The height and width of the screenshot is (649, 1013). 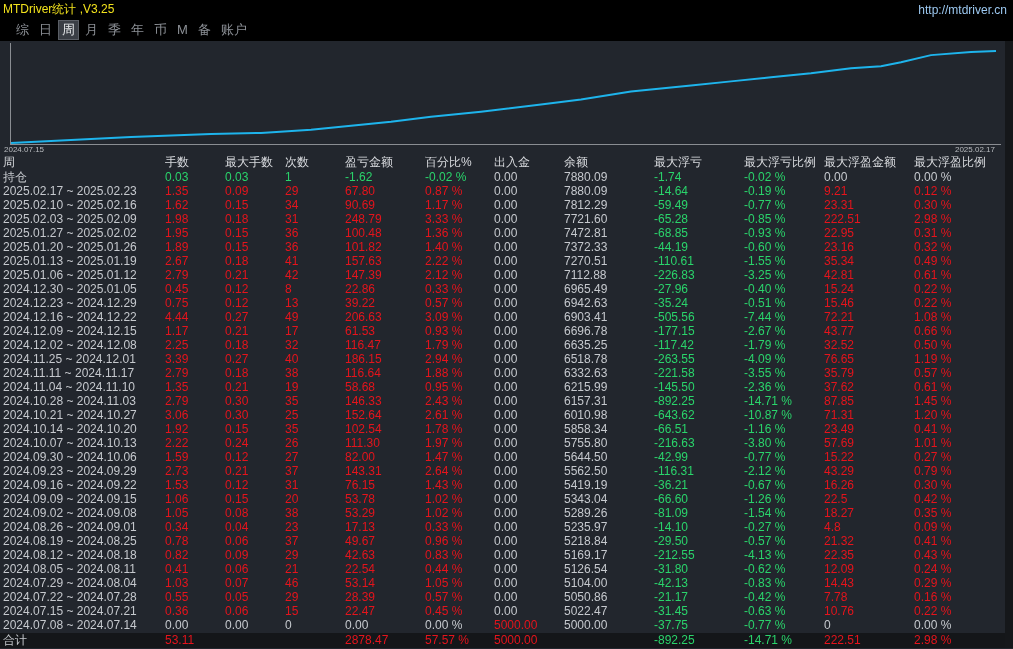 I want to click on table-cell-text: -66.51, so click(x=672, y=429).